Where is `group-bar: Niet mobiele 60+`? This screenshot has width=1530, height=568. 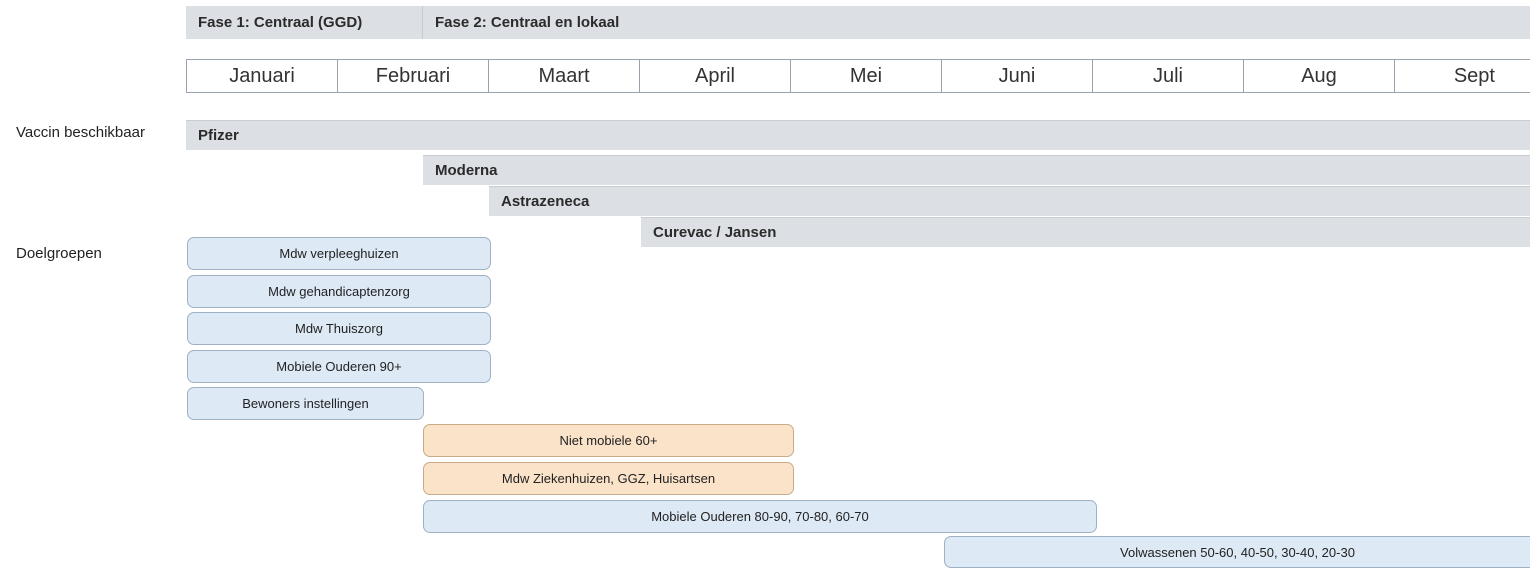 group-bar: Niet mobiele 60+ is located at coordinates (608, 440).